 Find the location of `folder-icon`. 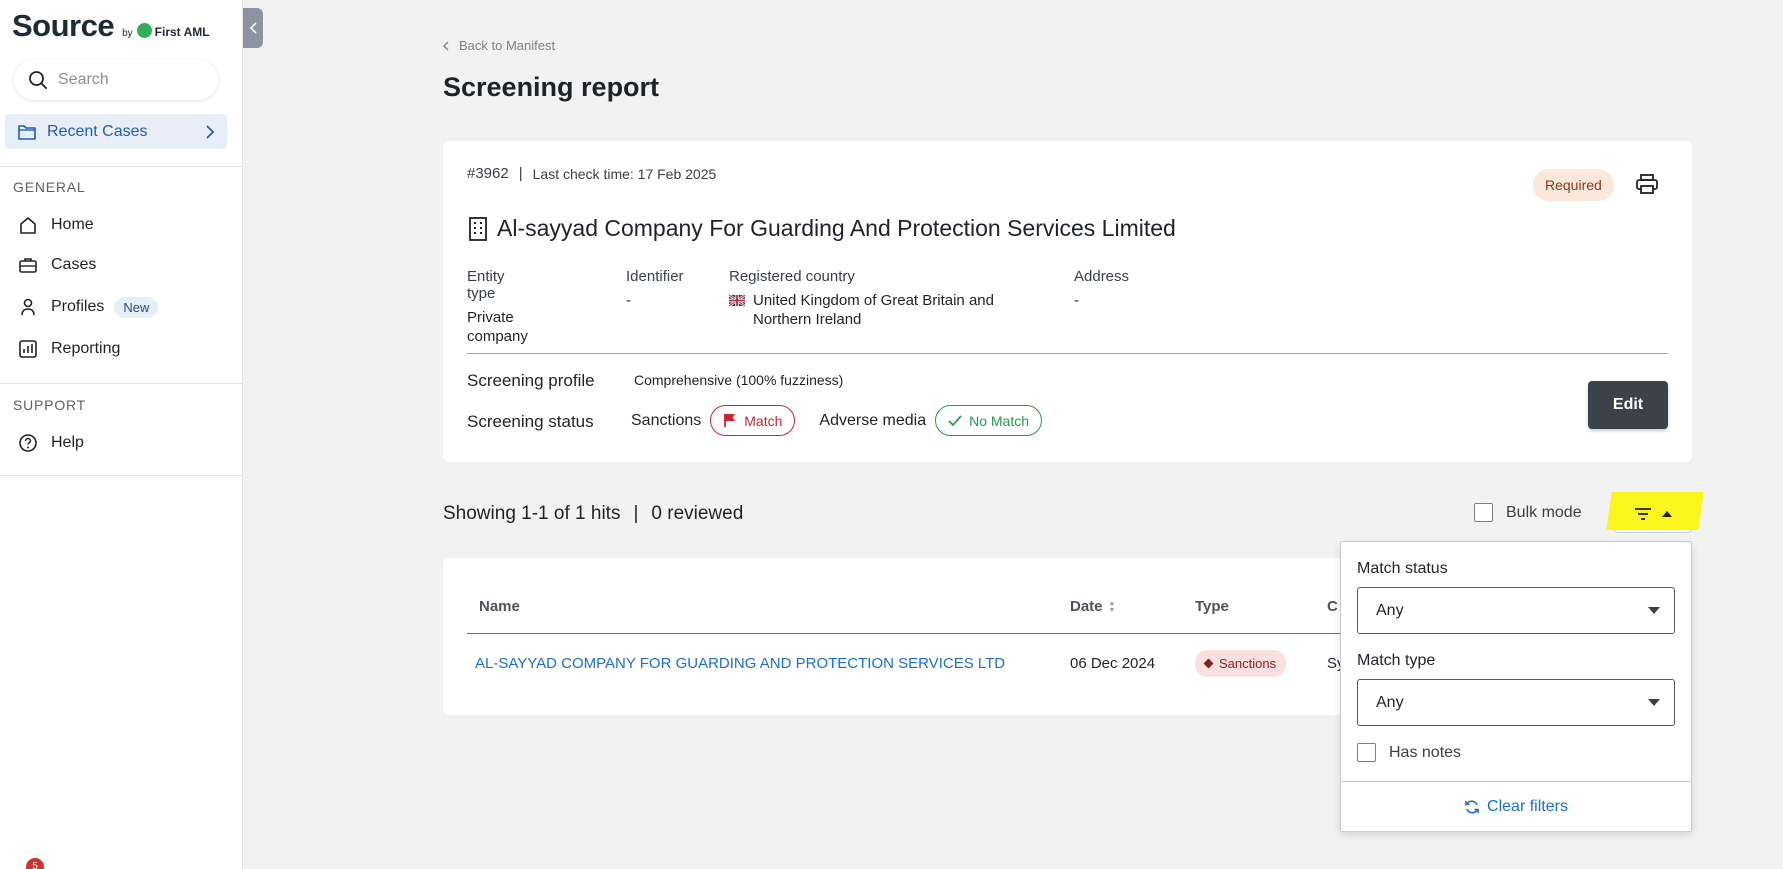

folder-icon is located at coordinates (27, 132).